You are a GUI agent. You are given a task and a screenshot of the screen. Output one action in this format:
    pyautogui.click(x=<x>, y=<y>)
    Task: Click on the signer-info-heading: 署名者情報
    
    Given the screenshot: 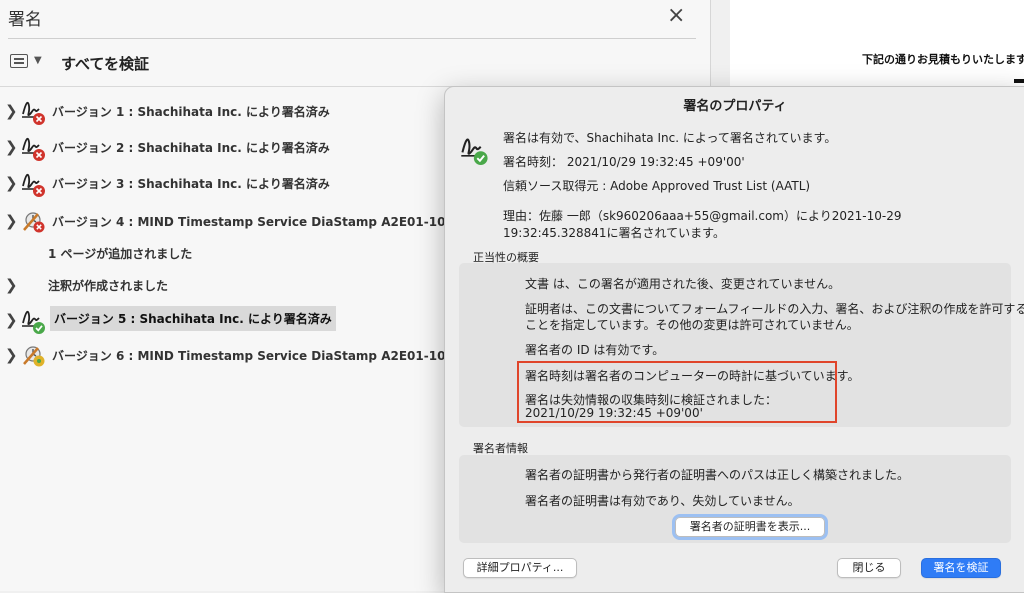 What is the action you would take?
    pyautogui.click(x=500, y=448)
    